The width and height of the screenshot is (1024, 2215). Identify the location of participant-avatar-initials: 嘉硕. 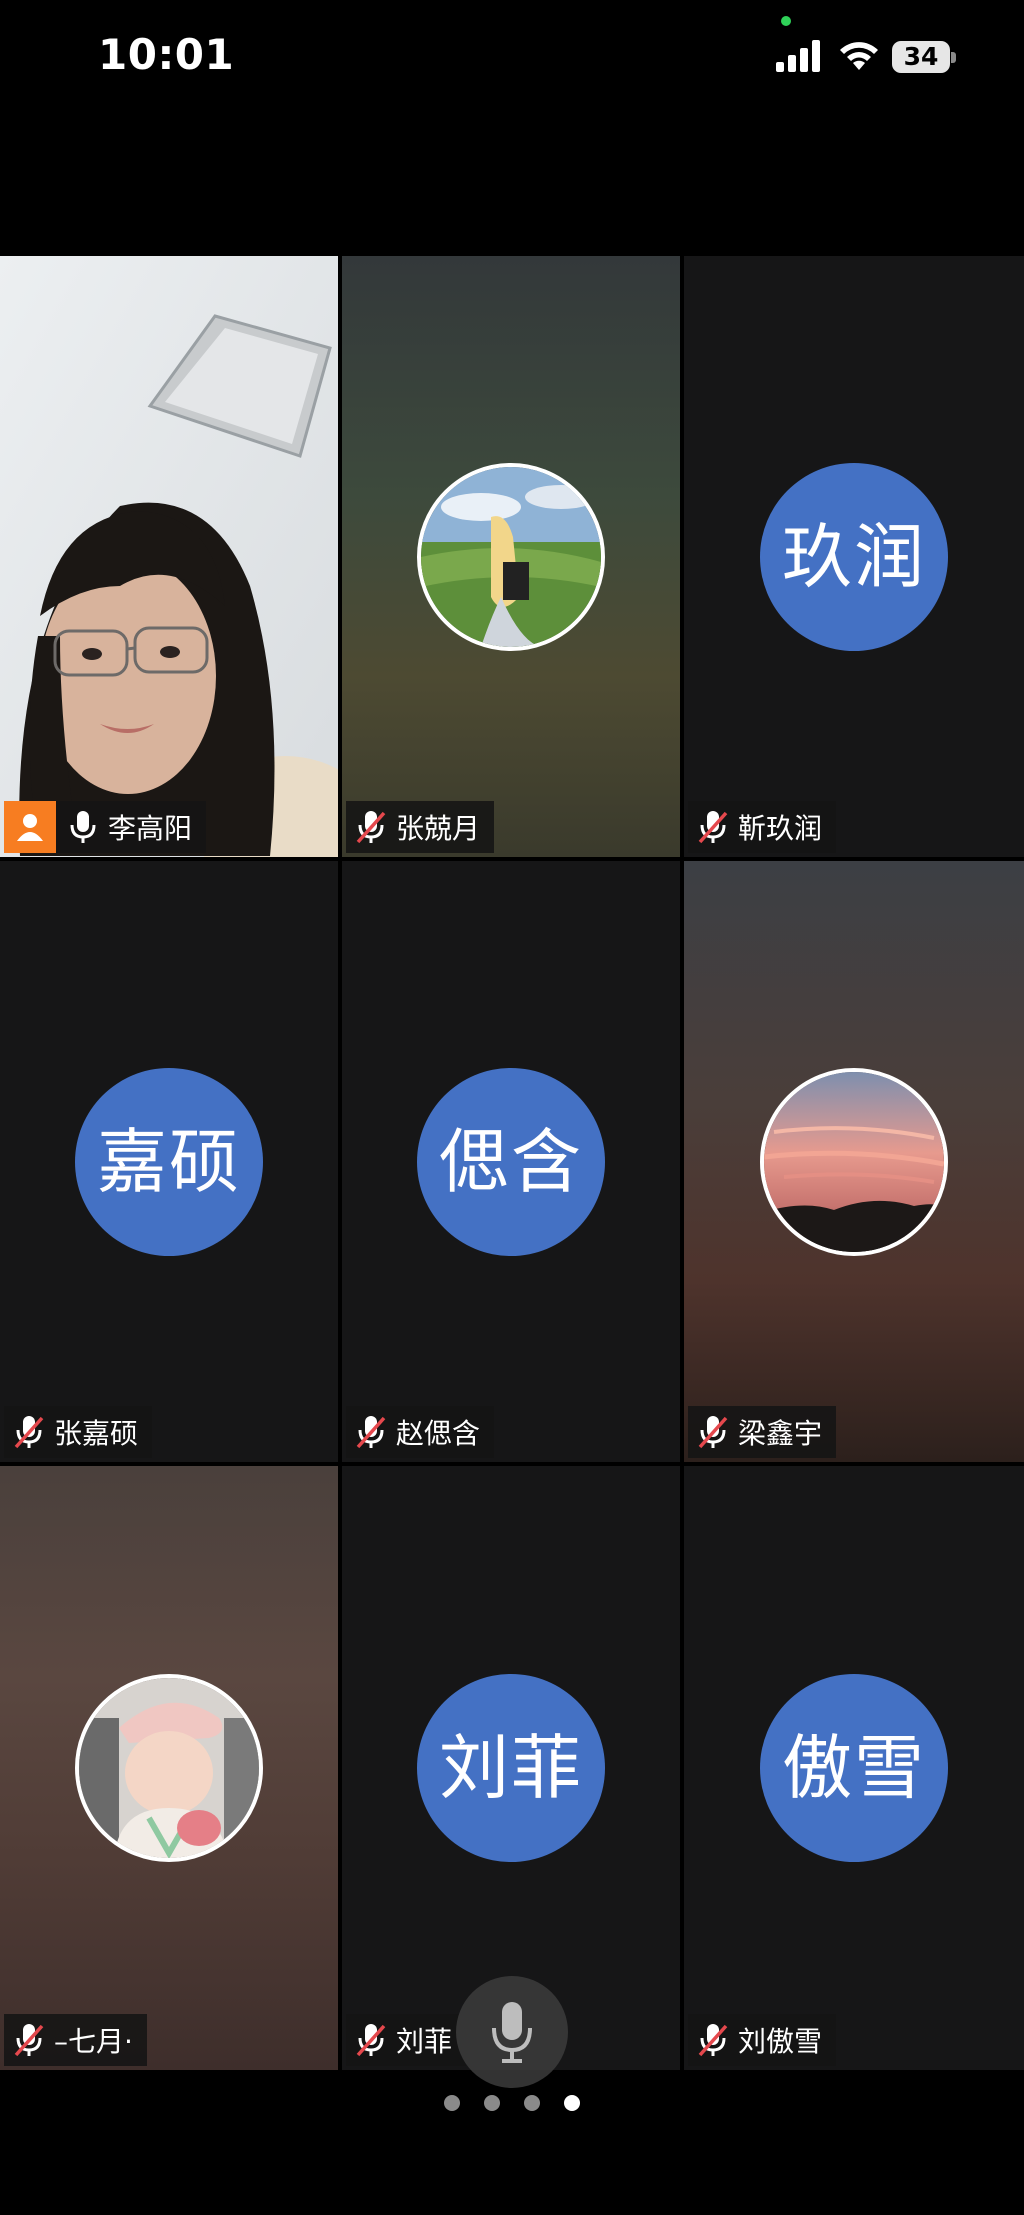
(169, 1161).